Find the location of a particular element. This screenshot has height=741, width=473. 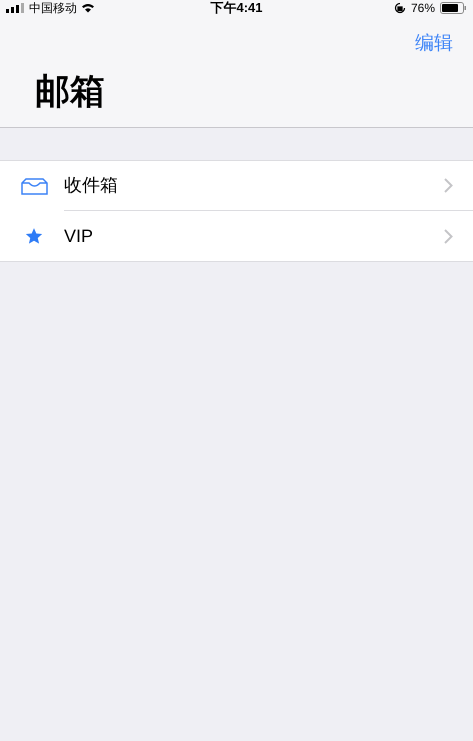

page-title: 邮箱 is located at coordinates (70, 92).